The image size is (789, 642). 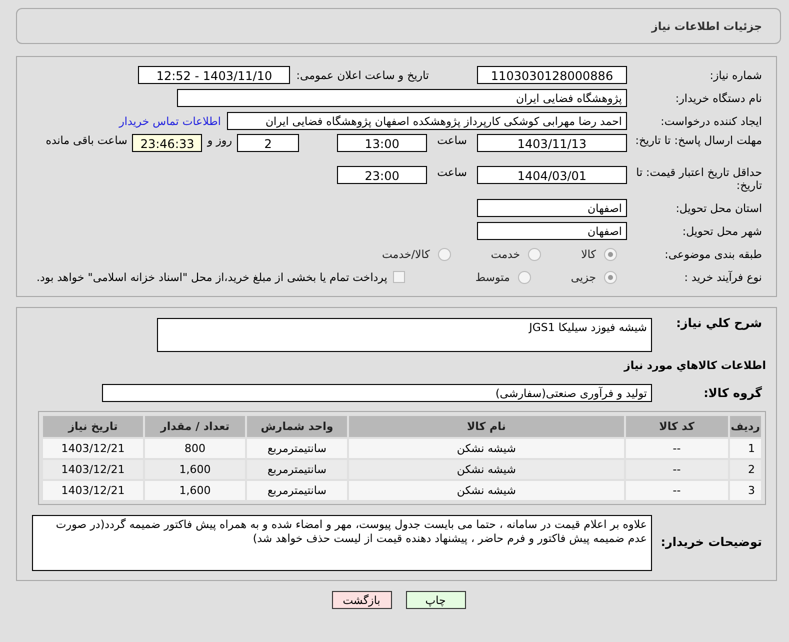 What do you see at coordinates (427, 121) in the screenshot?
I see `text-field: احمد رضا مهرابی کوشکی کارپرداز پژوهشکده اصفهان پژوهشگاه فضایی ایران` at bounding box center [427, 121].